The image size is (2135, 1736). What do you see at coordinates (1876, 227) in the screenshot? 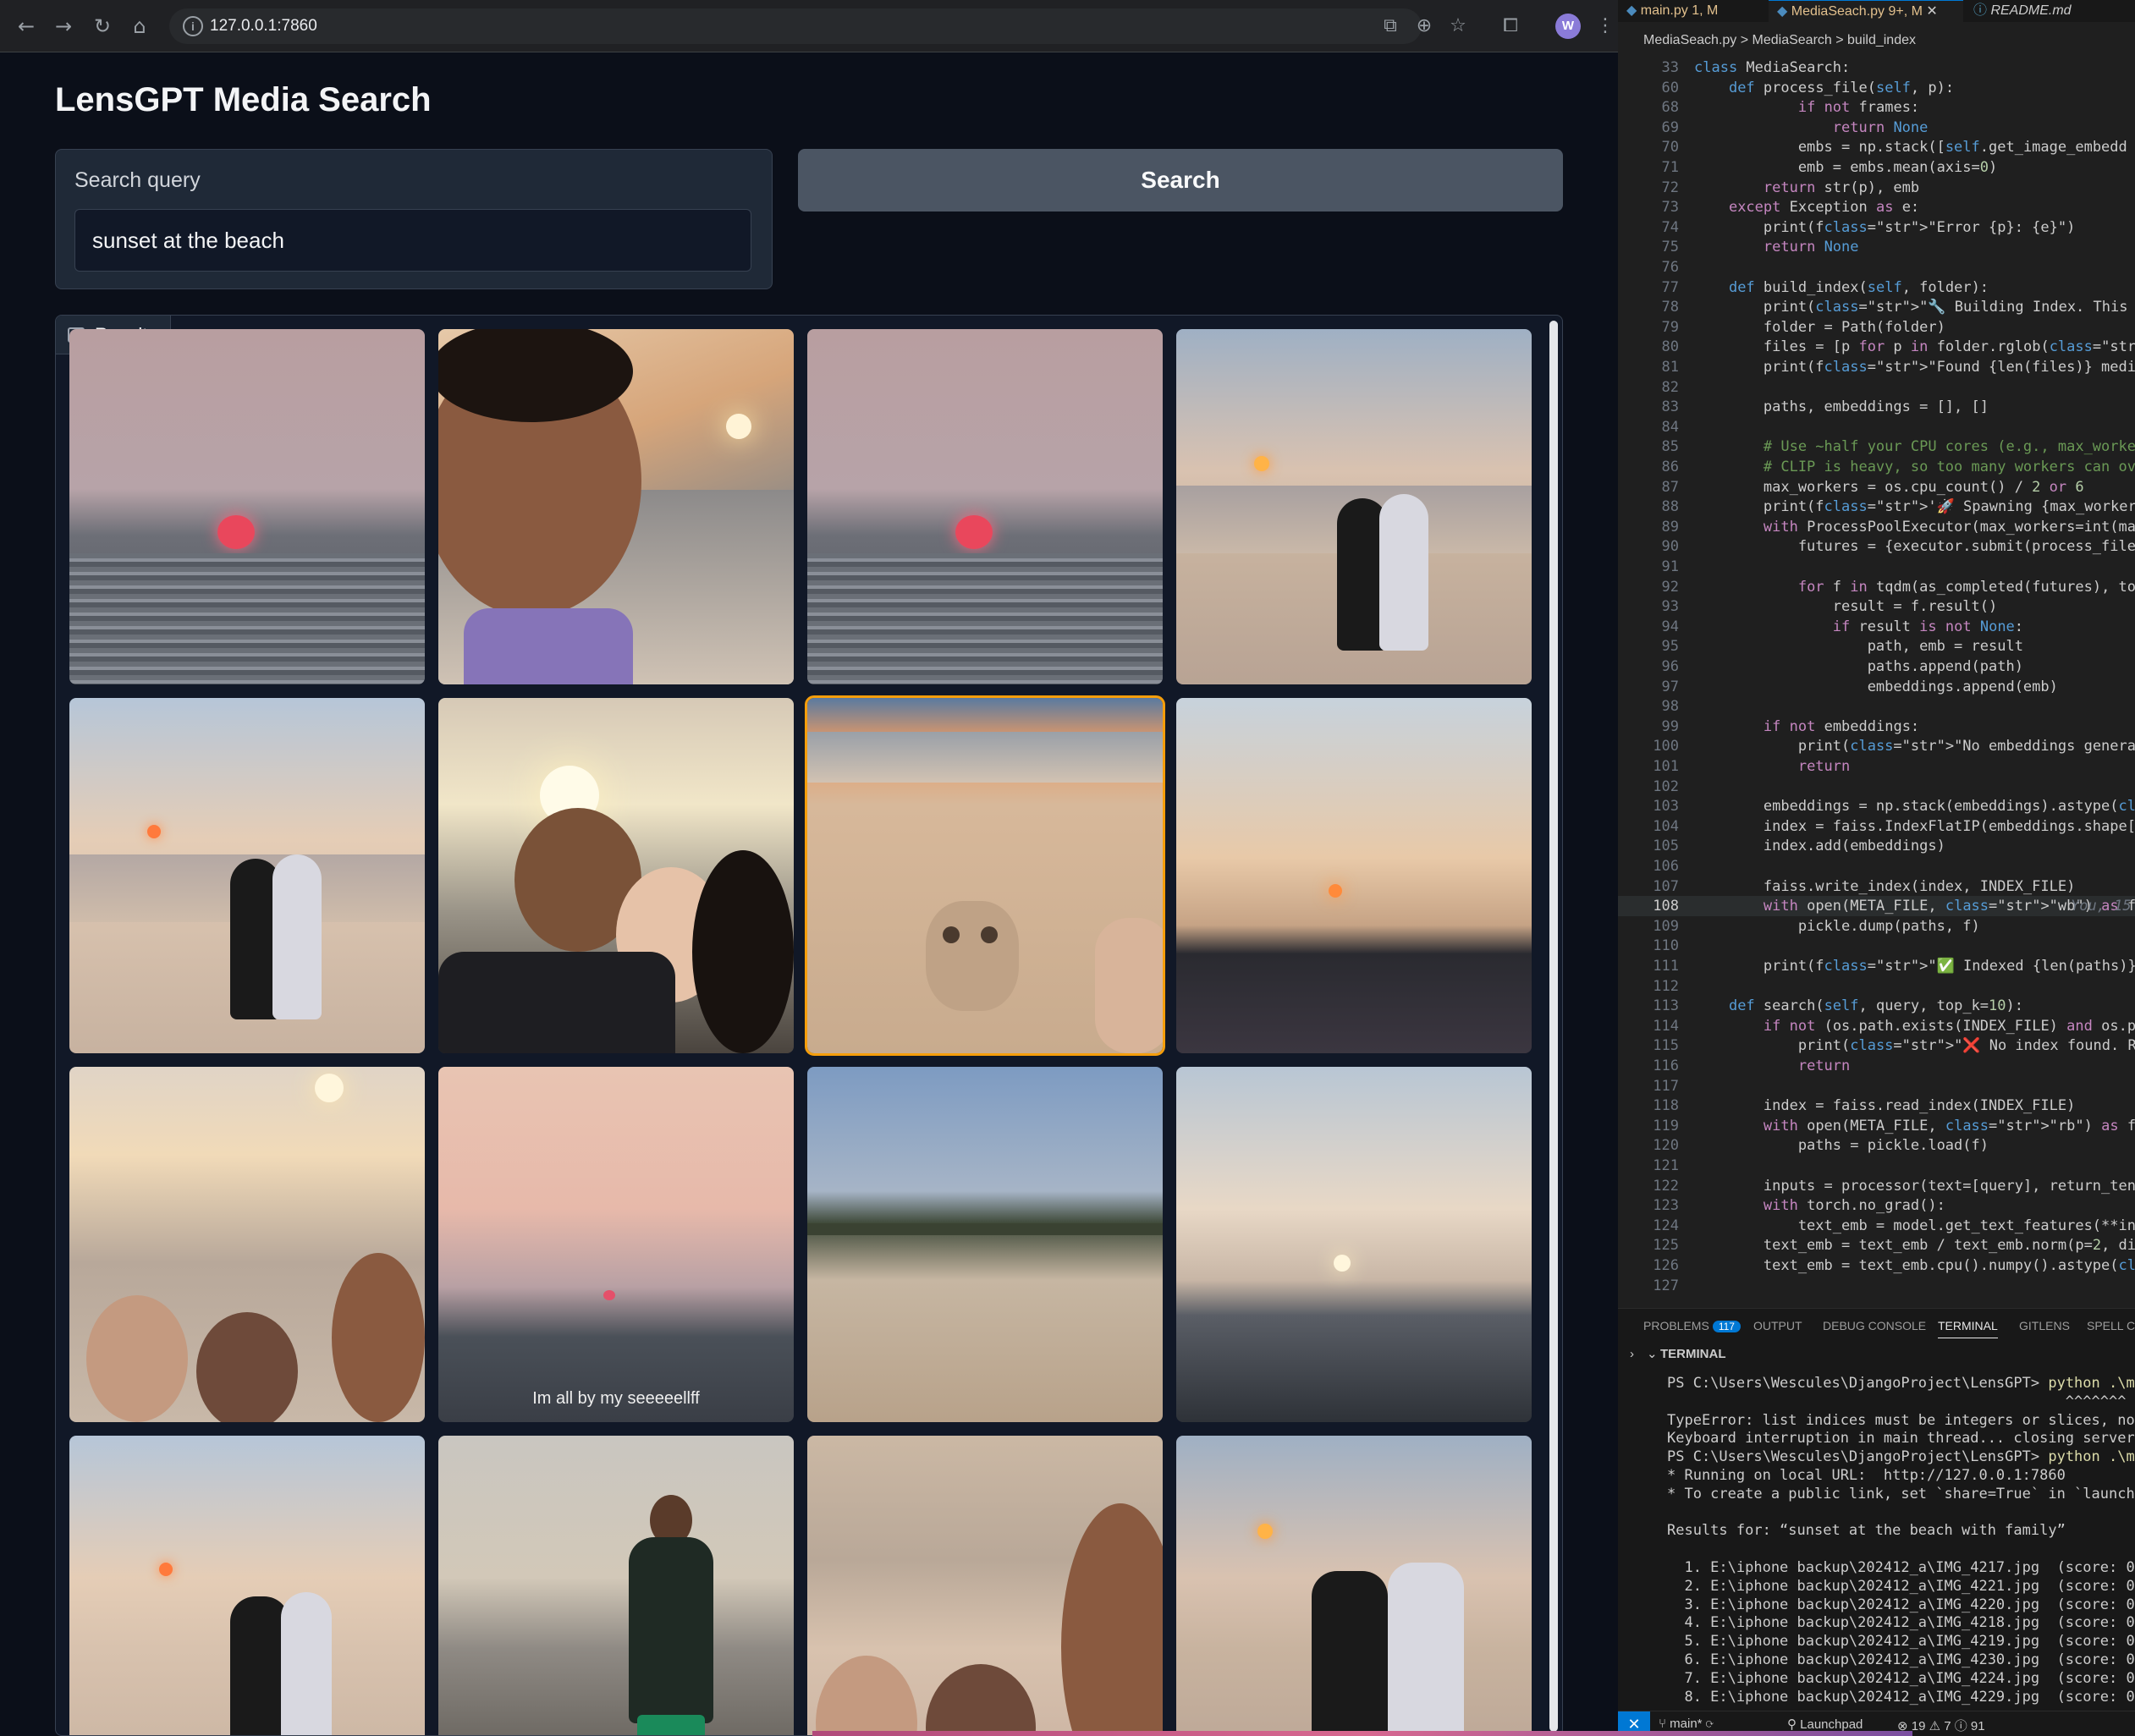
I see `code-line: 74 print(fclass="str">"Error {p}: {e}")` at bounding box center [1876, 227].